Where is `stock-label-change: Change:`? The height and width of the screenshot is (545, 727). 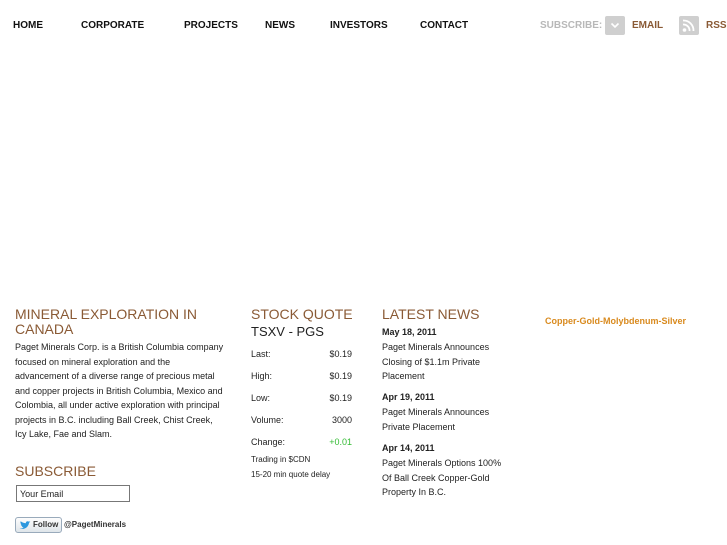
stock-label-change: Change: is located at coordinates (268, 442).